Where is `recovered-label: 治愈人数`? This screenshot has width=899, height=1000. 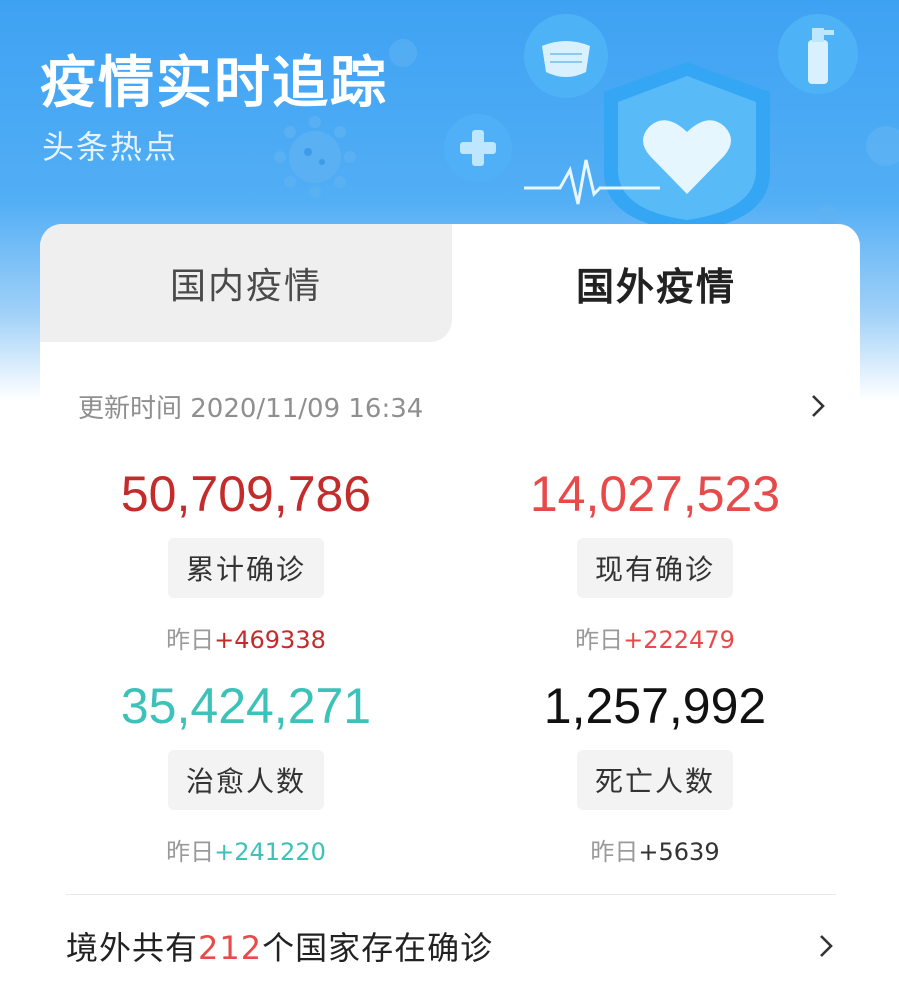 recovered-label: 治愈人数 is located at coordinates (245, 780).